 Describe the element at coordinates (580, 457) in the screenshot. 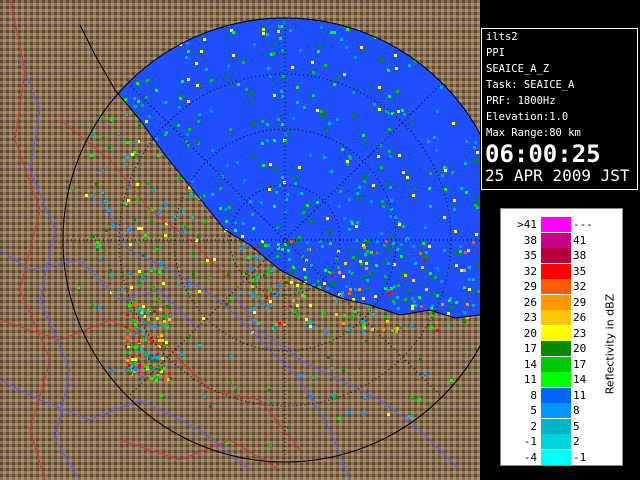

I see `legend-high-value: -1` at that location.